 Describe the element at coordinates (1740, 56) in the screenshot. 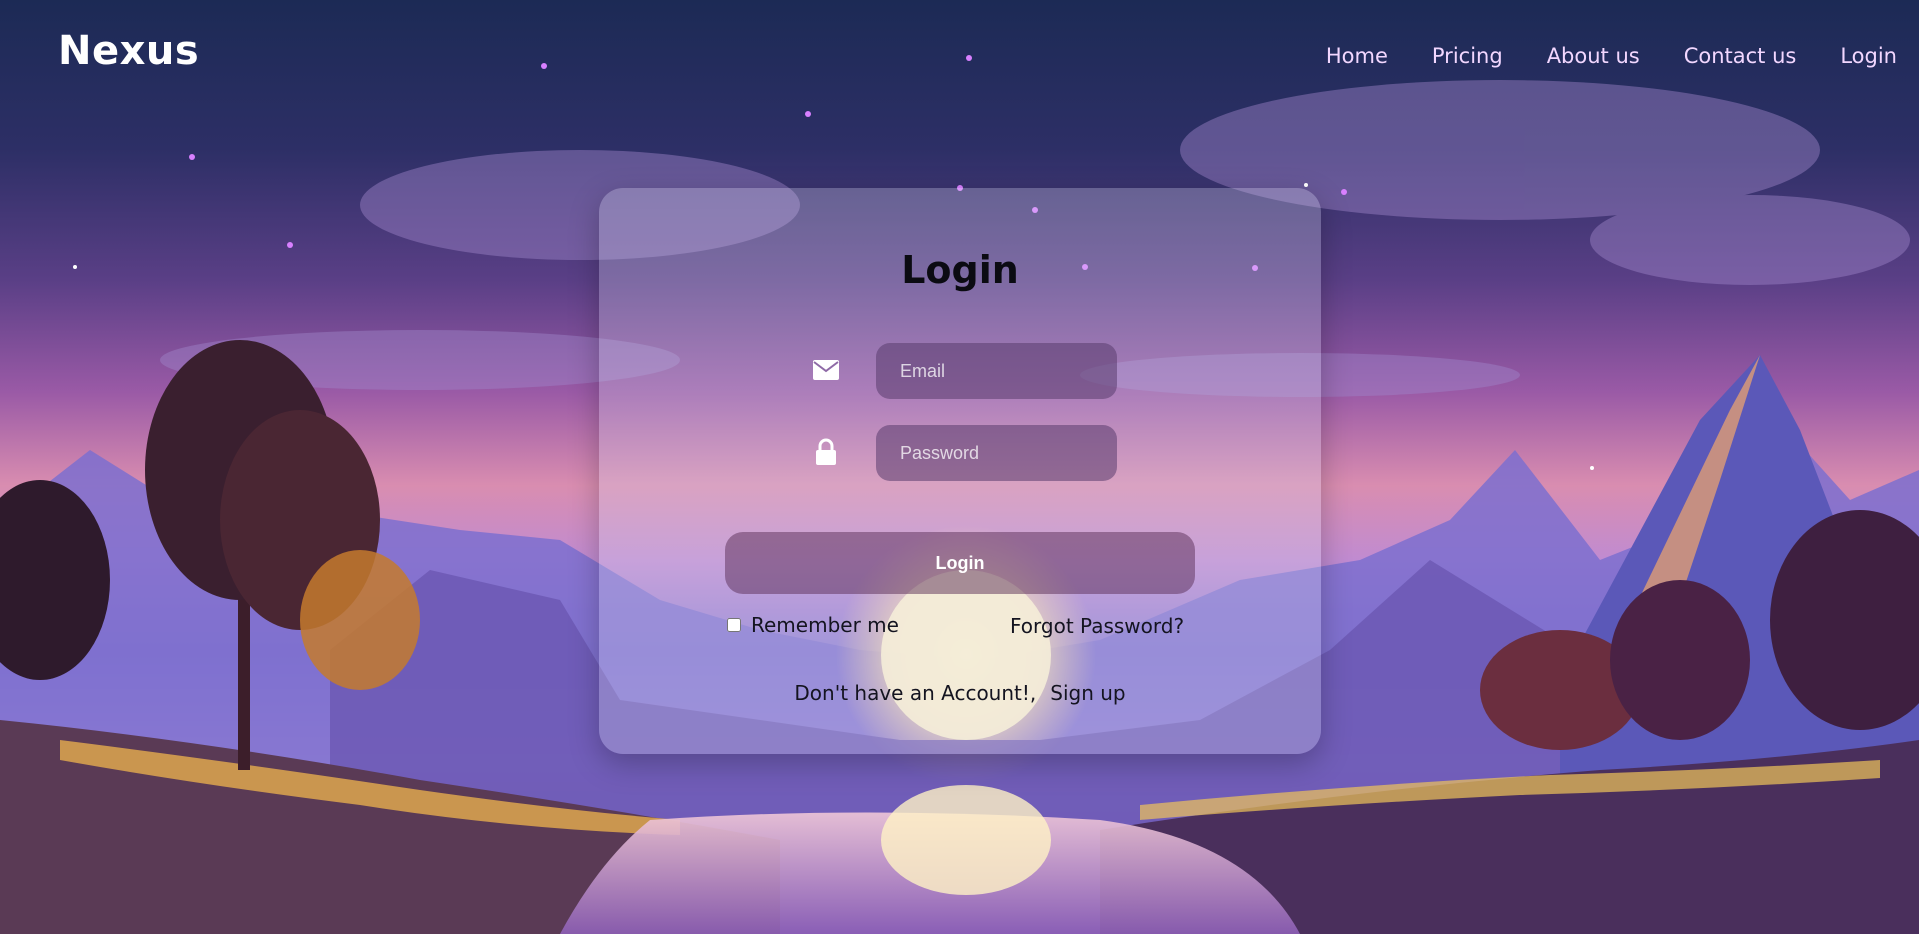

I see `nav-link-contact: Contact us` at that location.